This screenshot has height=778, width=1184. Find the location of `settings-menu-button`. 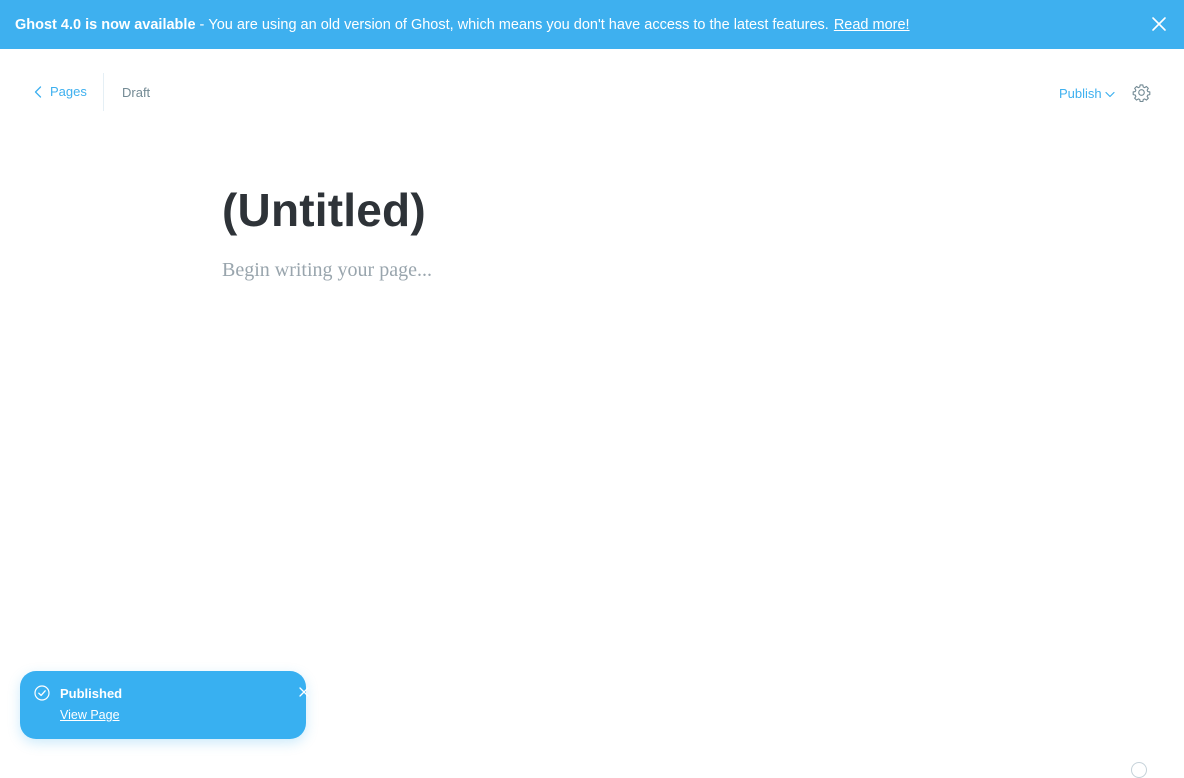

settings-menu-button is located at coordinates (1141, 93).